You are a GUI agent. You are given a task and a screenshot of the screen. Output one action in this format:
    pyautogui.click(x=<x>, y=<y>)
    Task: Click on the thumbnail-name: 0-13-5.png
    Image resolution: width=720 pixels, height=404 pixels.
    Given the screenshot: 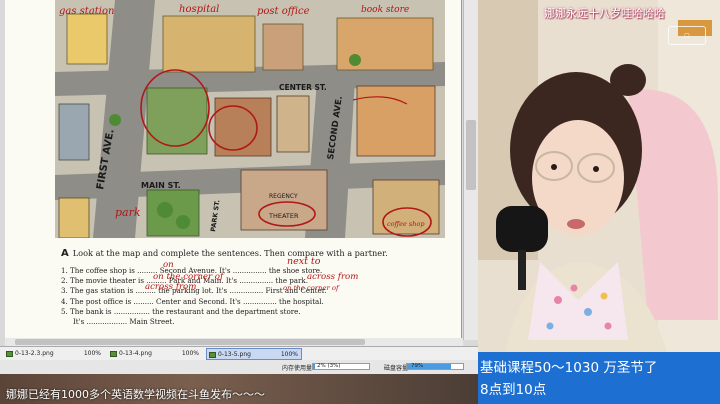 What is the action you would take?
    pyautogui.click(x=234, y=354)
    